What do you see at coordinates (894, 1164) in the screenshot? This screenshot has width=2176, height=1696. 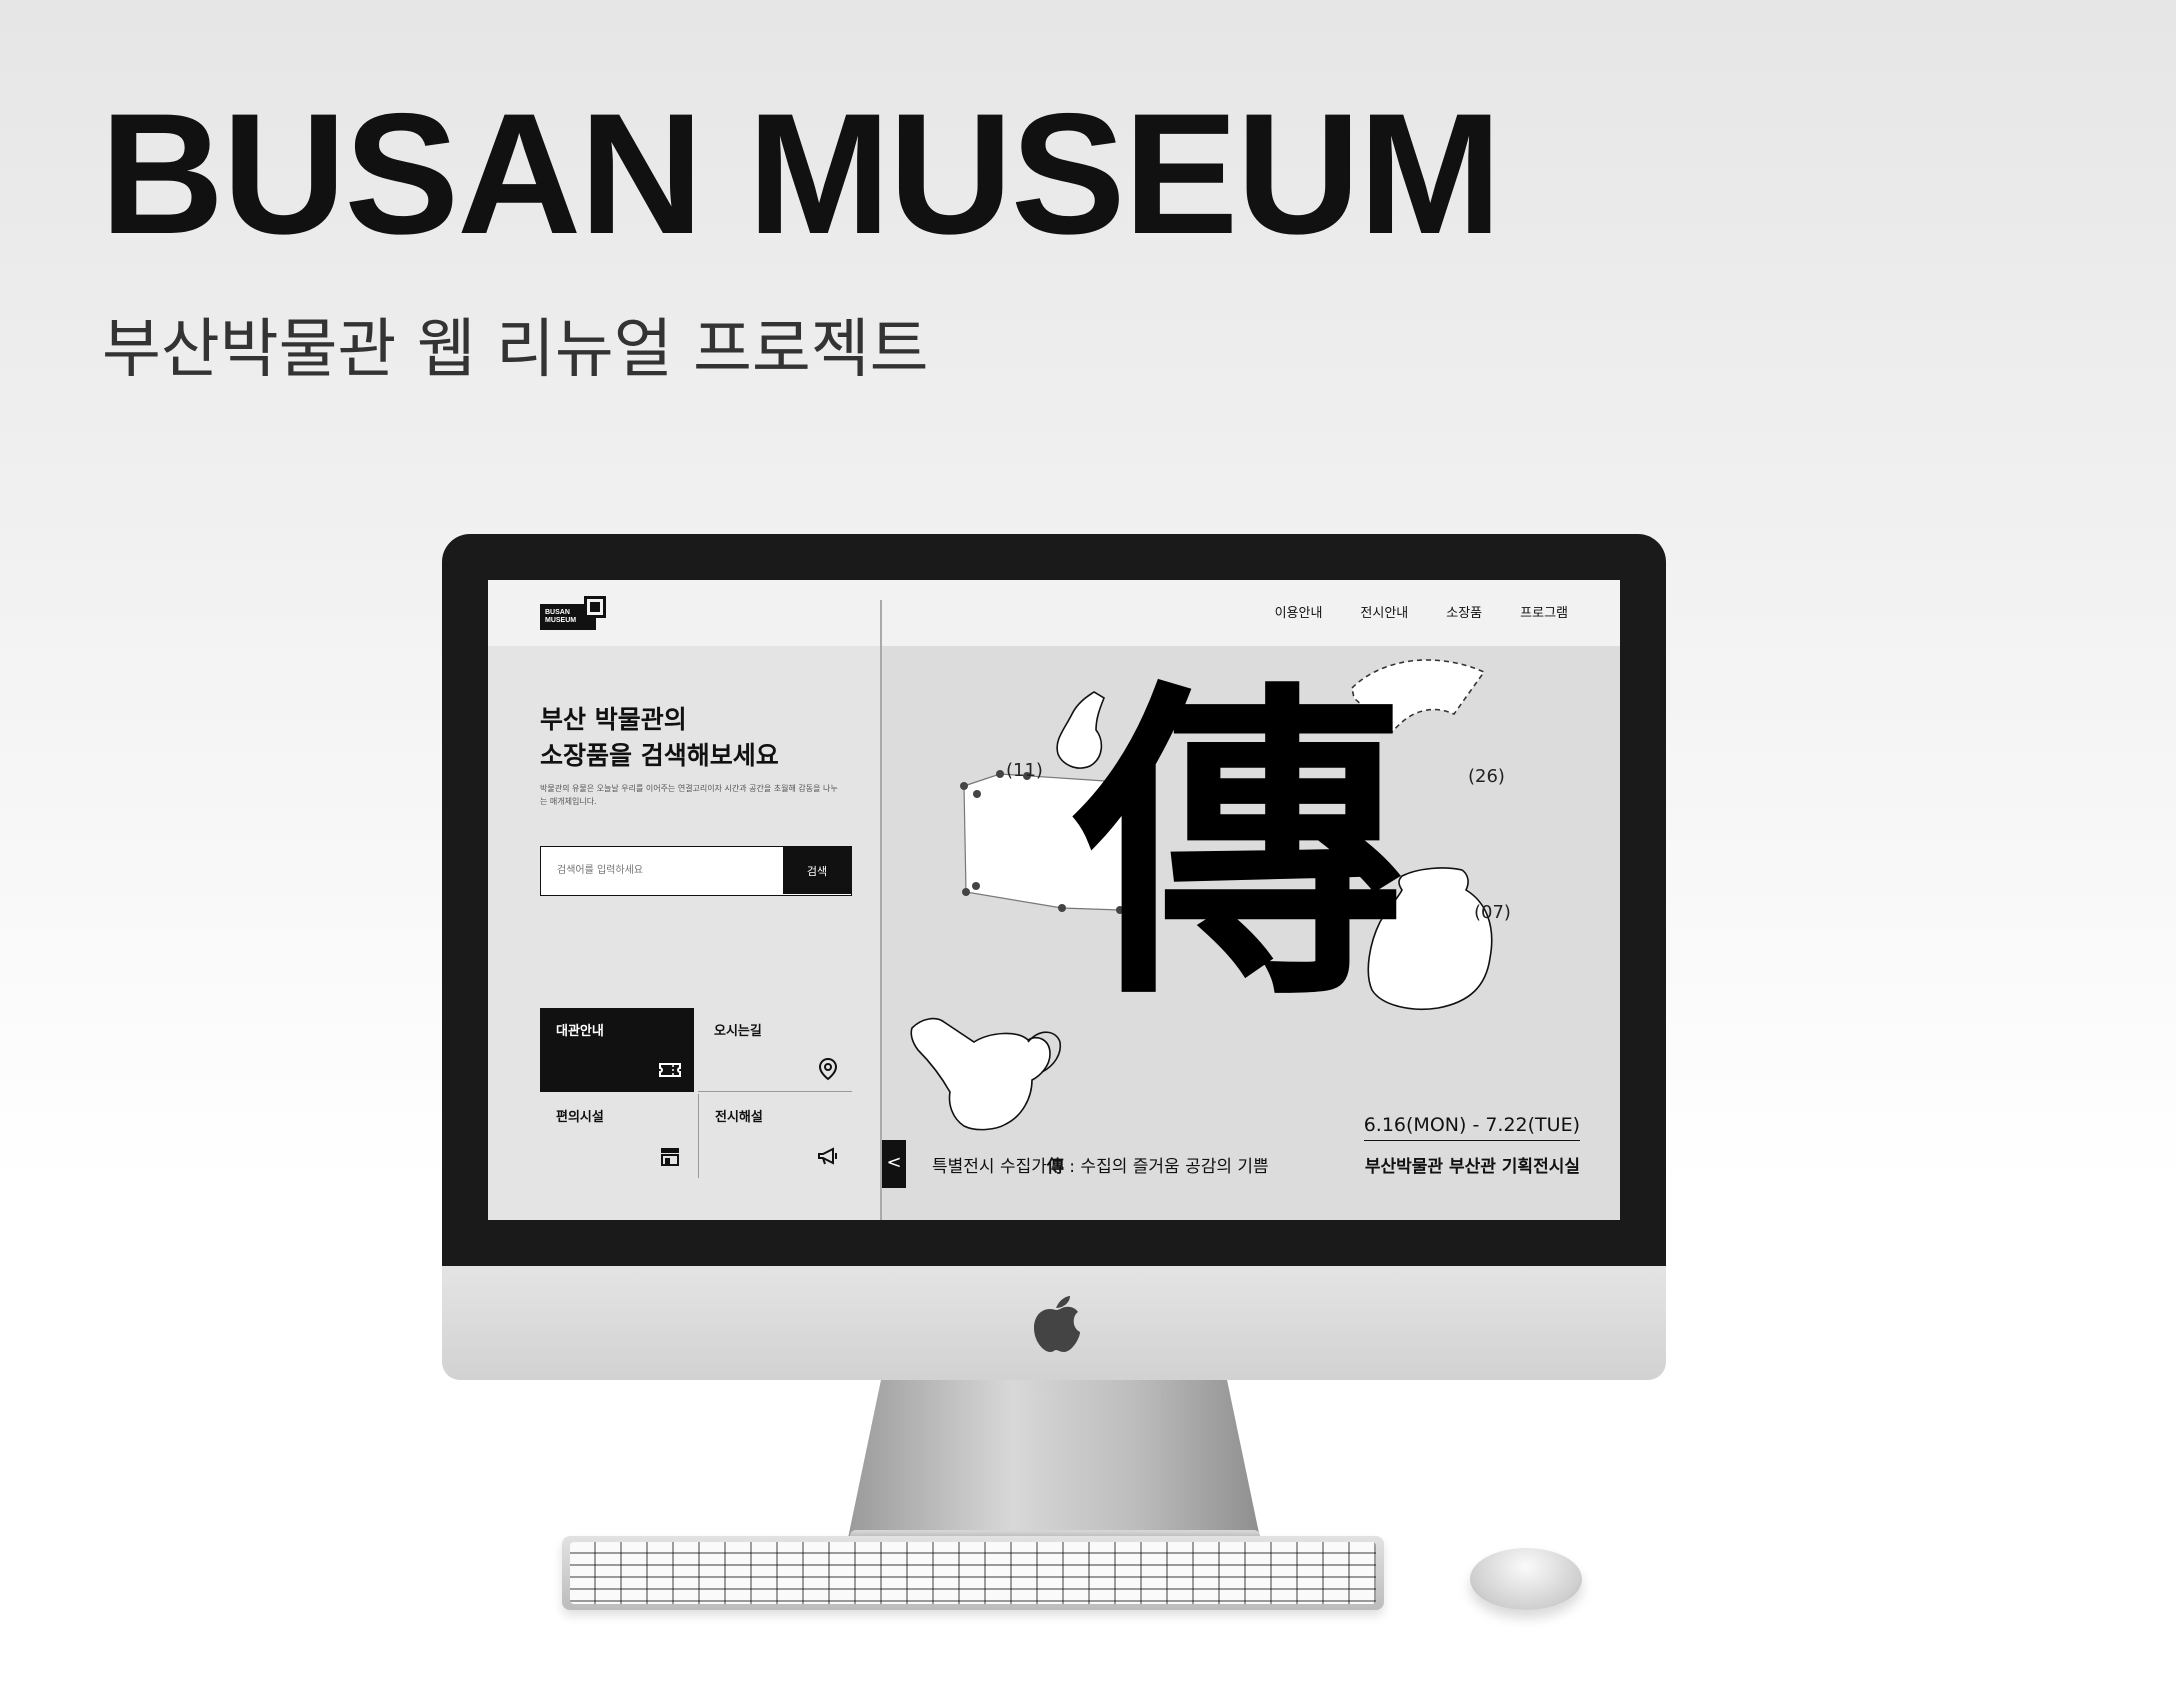 I see `carousel-prev-button: <` at bounding box center [894, 1164].